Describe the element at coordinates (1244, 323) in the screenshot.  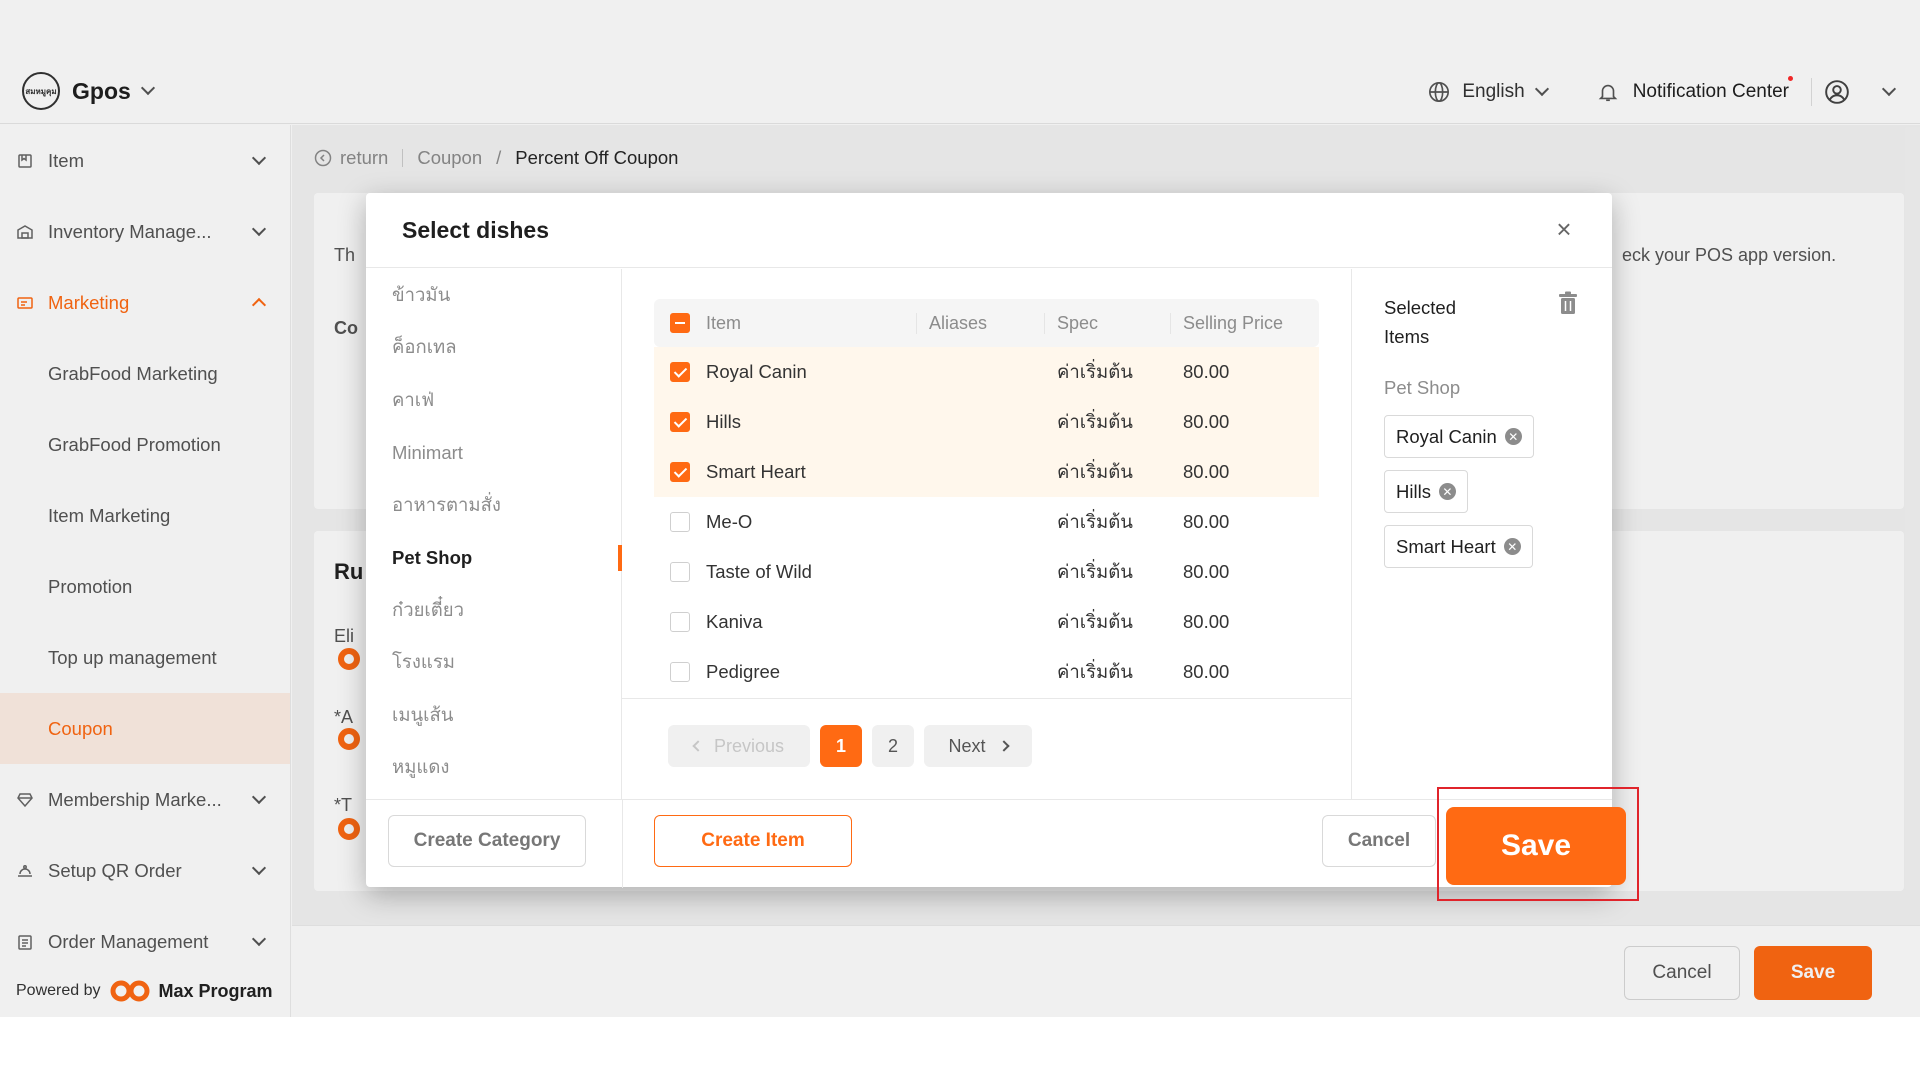
I see `header-price: Selling Price` at that location.